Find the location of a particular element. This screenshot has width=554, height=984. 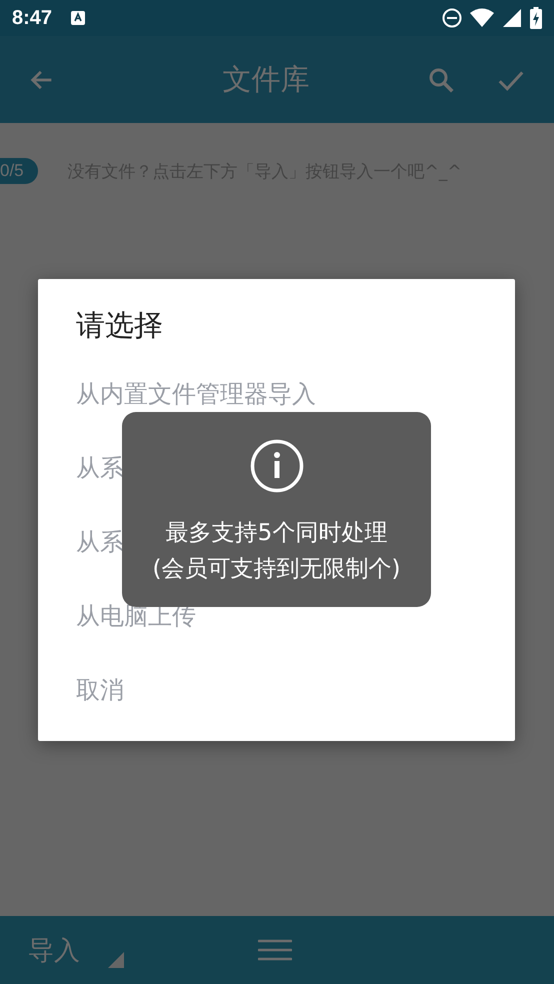

file-counter-badge: 0/5 is located at coordinates (19, 171).